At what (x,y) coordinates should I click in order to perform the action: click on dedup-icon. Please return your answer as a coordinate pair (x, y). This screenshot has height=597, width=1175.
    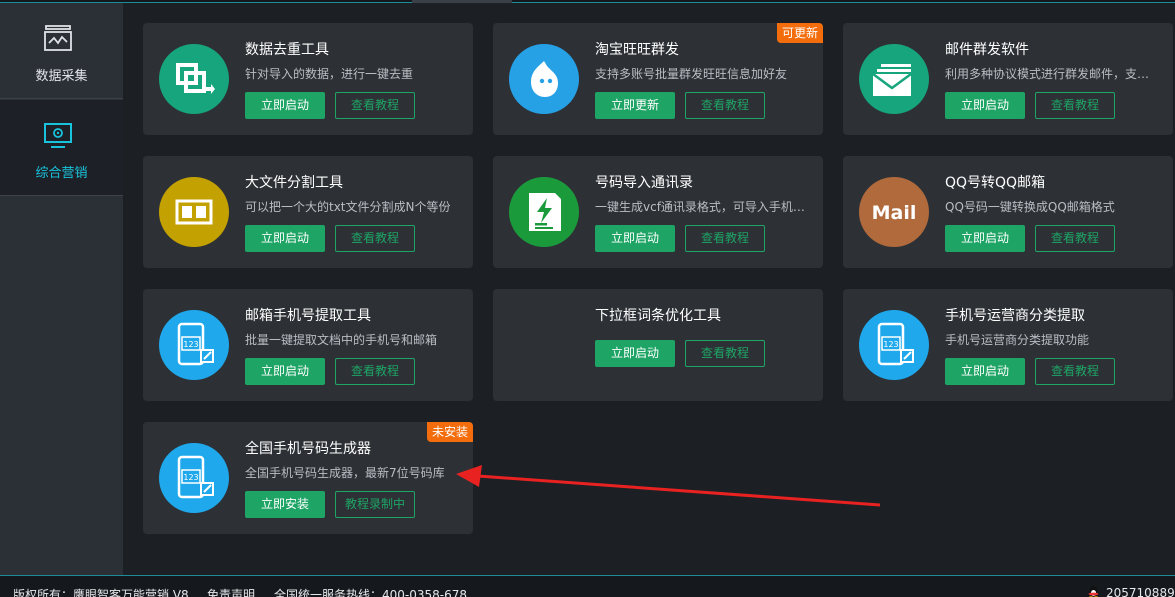
    Looking at the image, I should click on (194, 79).